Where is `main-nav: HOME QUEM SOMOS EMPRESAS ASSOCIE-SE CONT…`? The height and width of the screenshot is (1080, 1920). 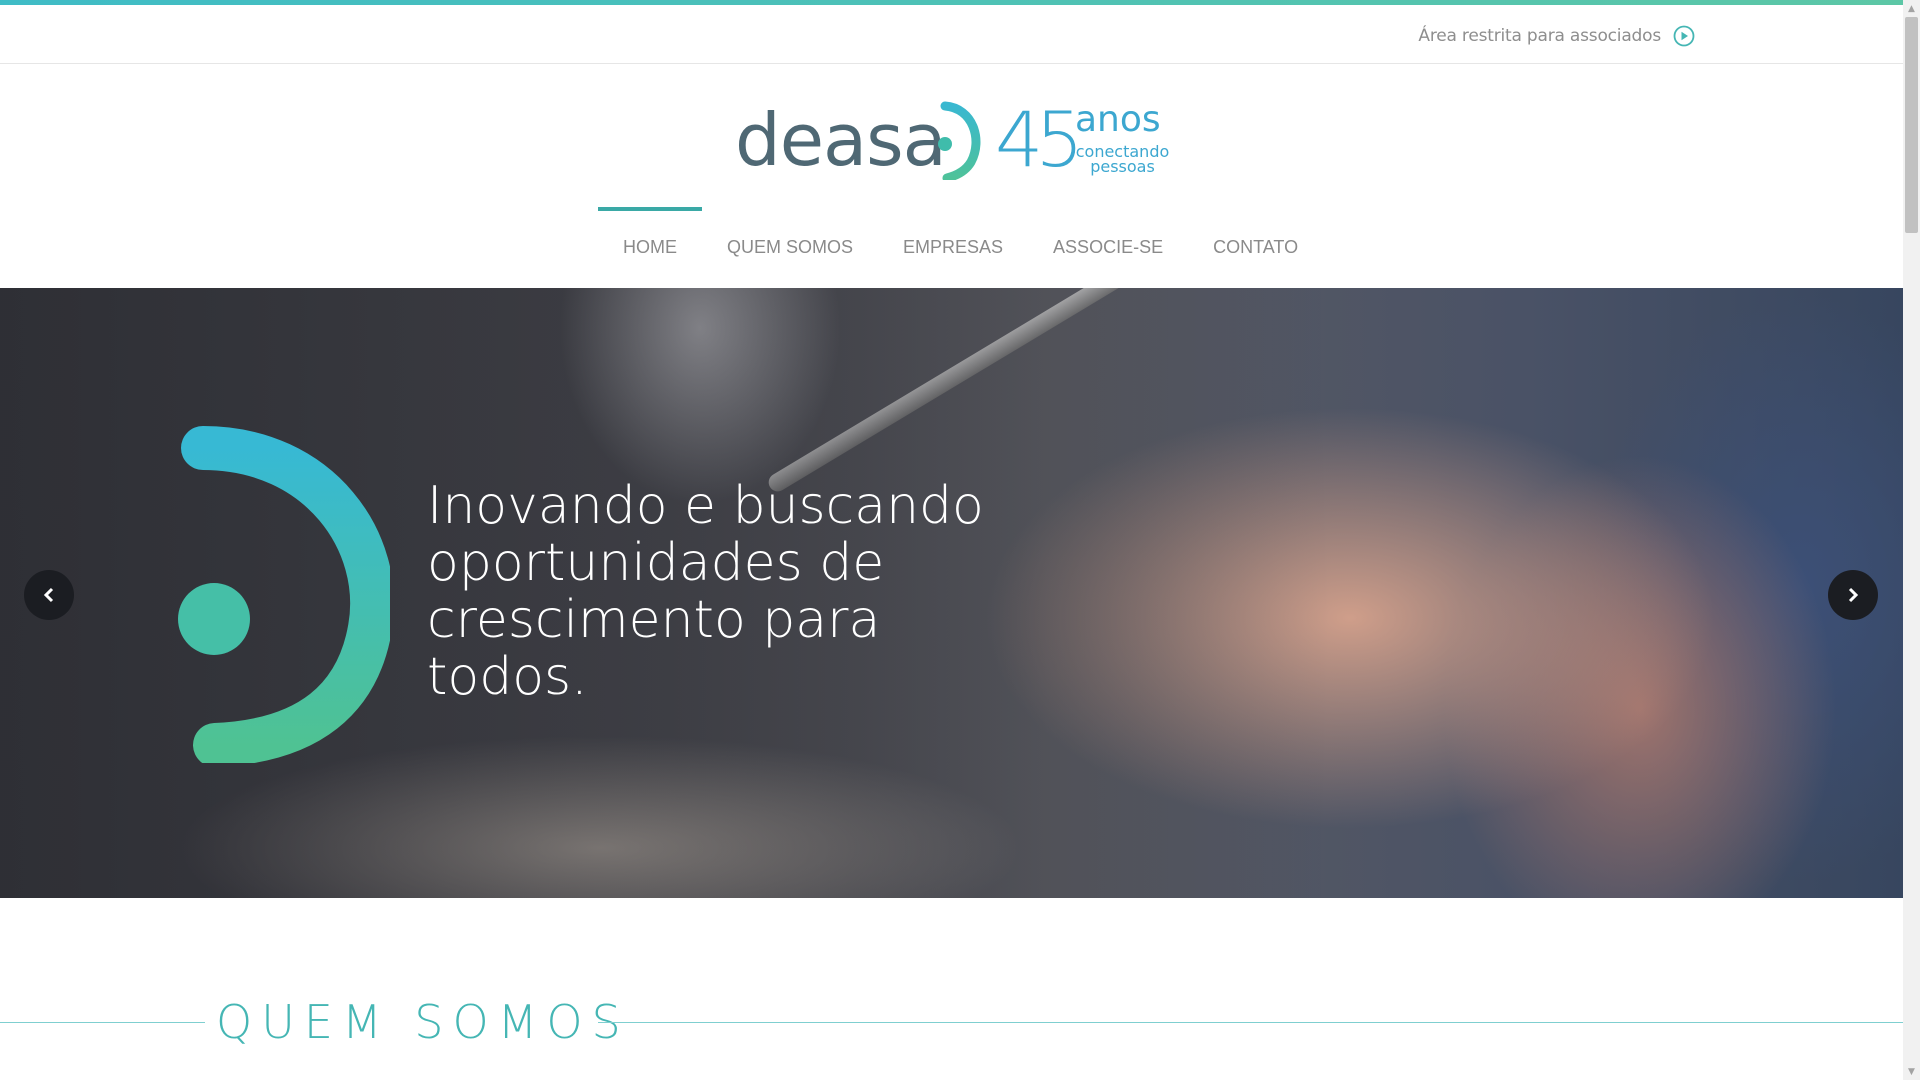 main-nav: HOME QUEM SOMOS EMPRESAS ASSOCIE-SE CONT… is located at coordinates (960, 232).